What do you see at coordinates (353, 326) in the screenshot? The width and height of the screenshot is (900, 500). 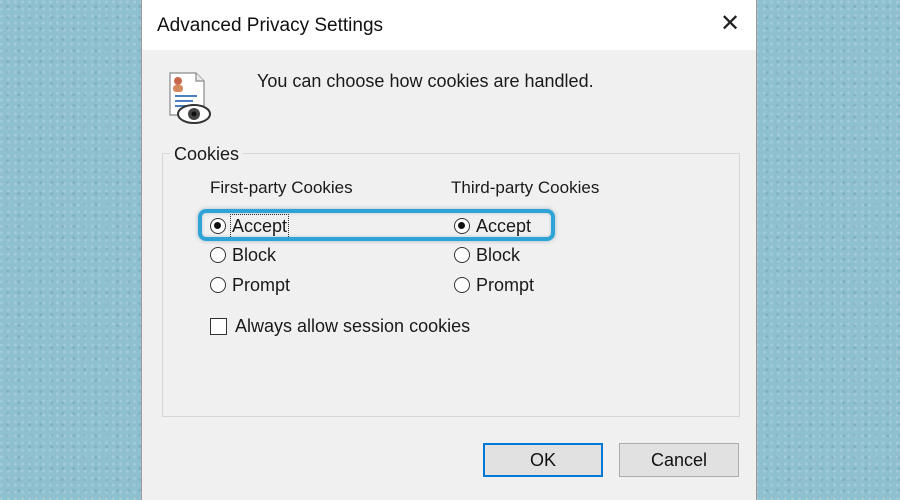 I see `checkbox-label: Always allow session cookies` at bounding box center [353, 326].